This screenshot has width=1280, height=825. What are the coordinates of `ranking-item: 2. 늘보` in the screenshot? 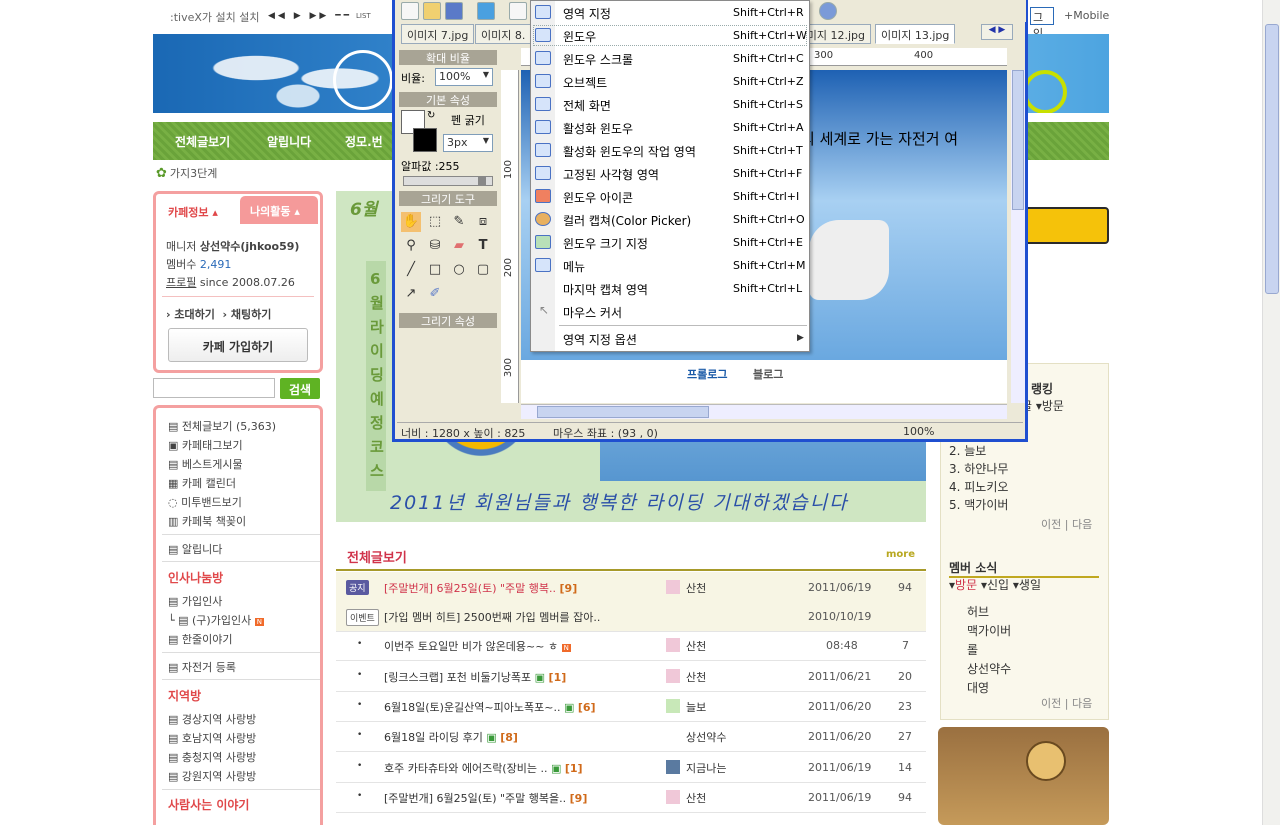 It's located at (967, 450).